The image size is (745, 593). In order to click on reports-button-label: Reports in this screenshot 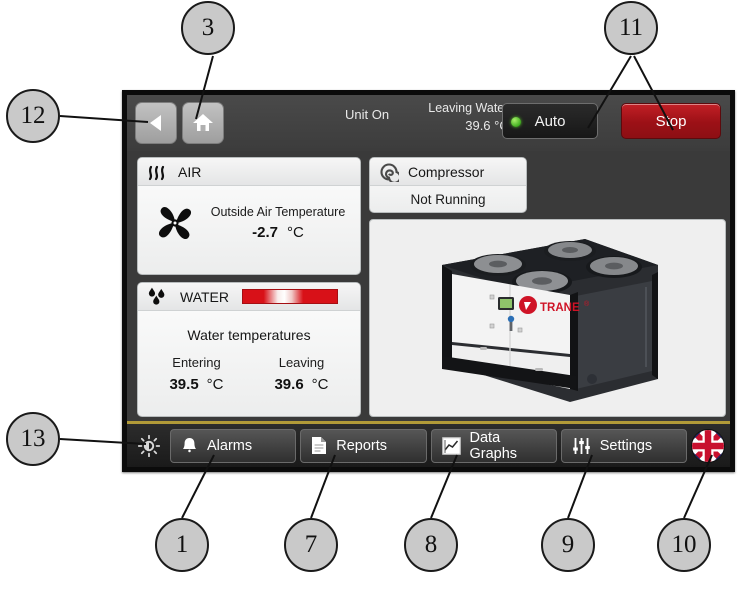, I will do `click(362, 445)`.